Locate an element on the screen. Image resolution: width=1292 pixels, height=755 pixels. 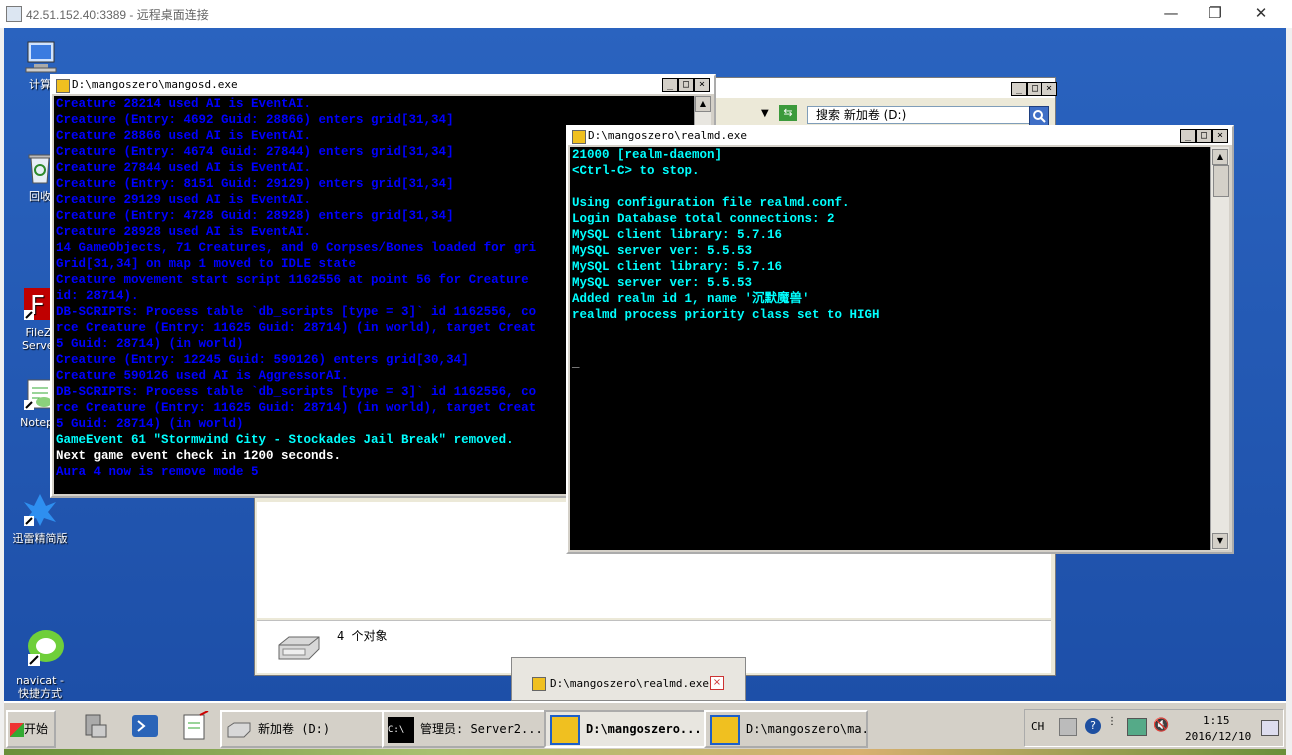
keyboard-icon is located at coordinates (1068, 727).